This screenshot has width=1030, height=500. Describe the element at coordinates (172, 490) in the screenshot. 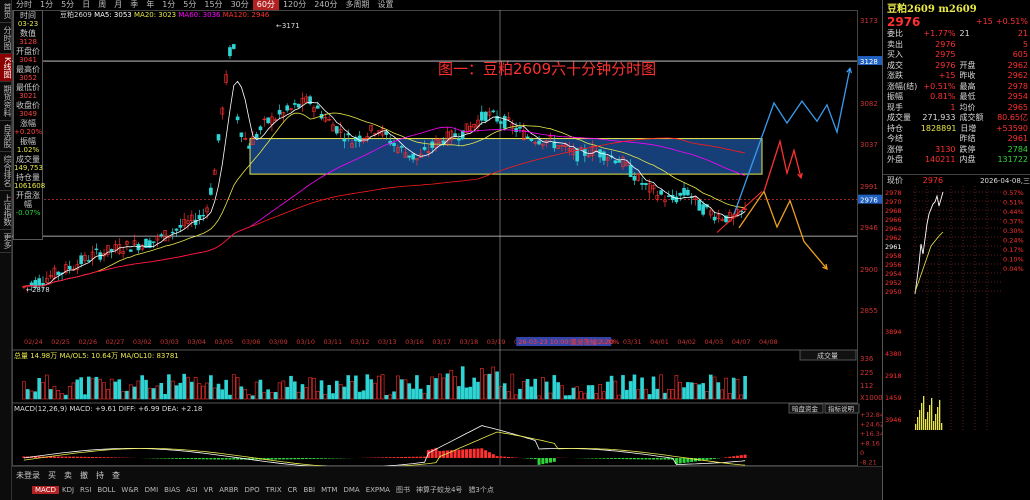

I see `indicator-tab-6: BIAS` at that location.